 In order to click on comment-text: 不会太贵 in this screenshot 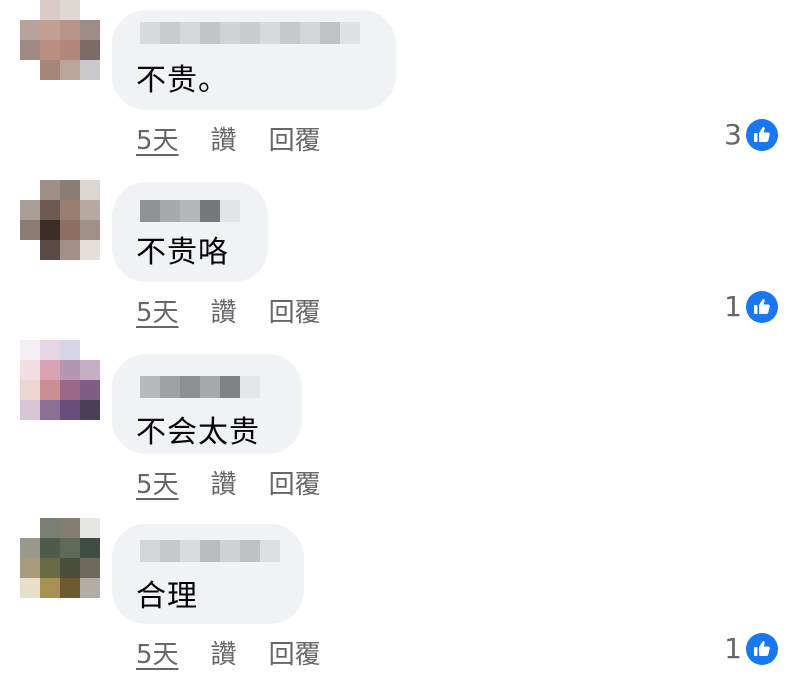, I will do `click(198, 432)`.